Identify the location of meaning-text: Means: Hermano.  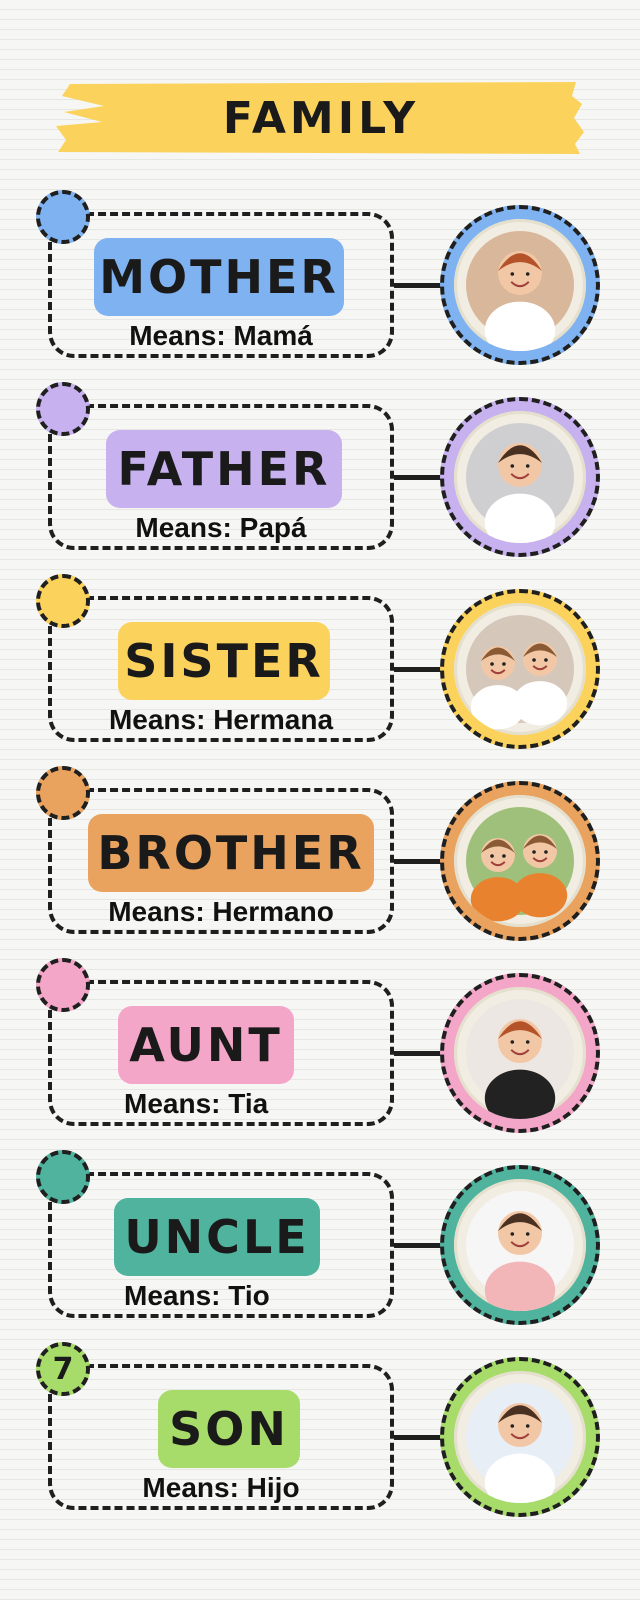
(221, 911).